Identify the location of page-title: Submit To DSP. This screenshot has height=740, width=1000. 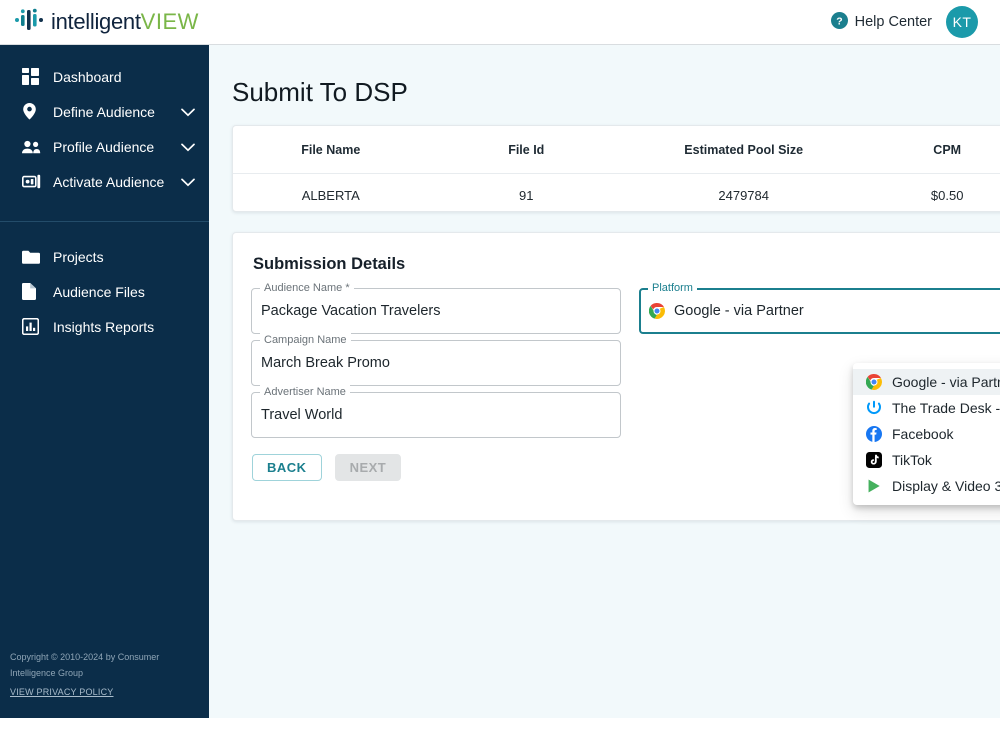
(320, 92).